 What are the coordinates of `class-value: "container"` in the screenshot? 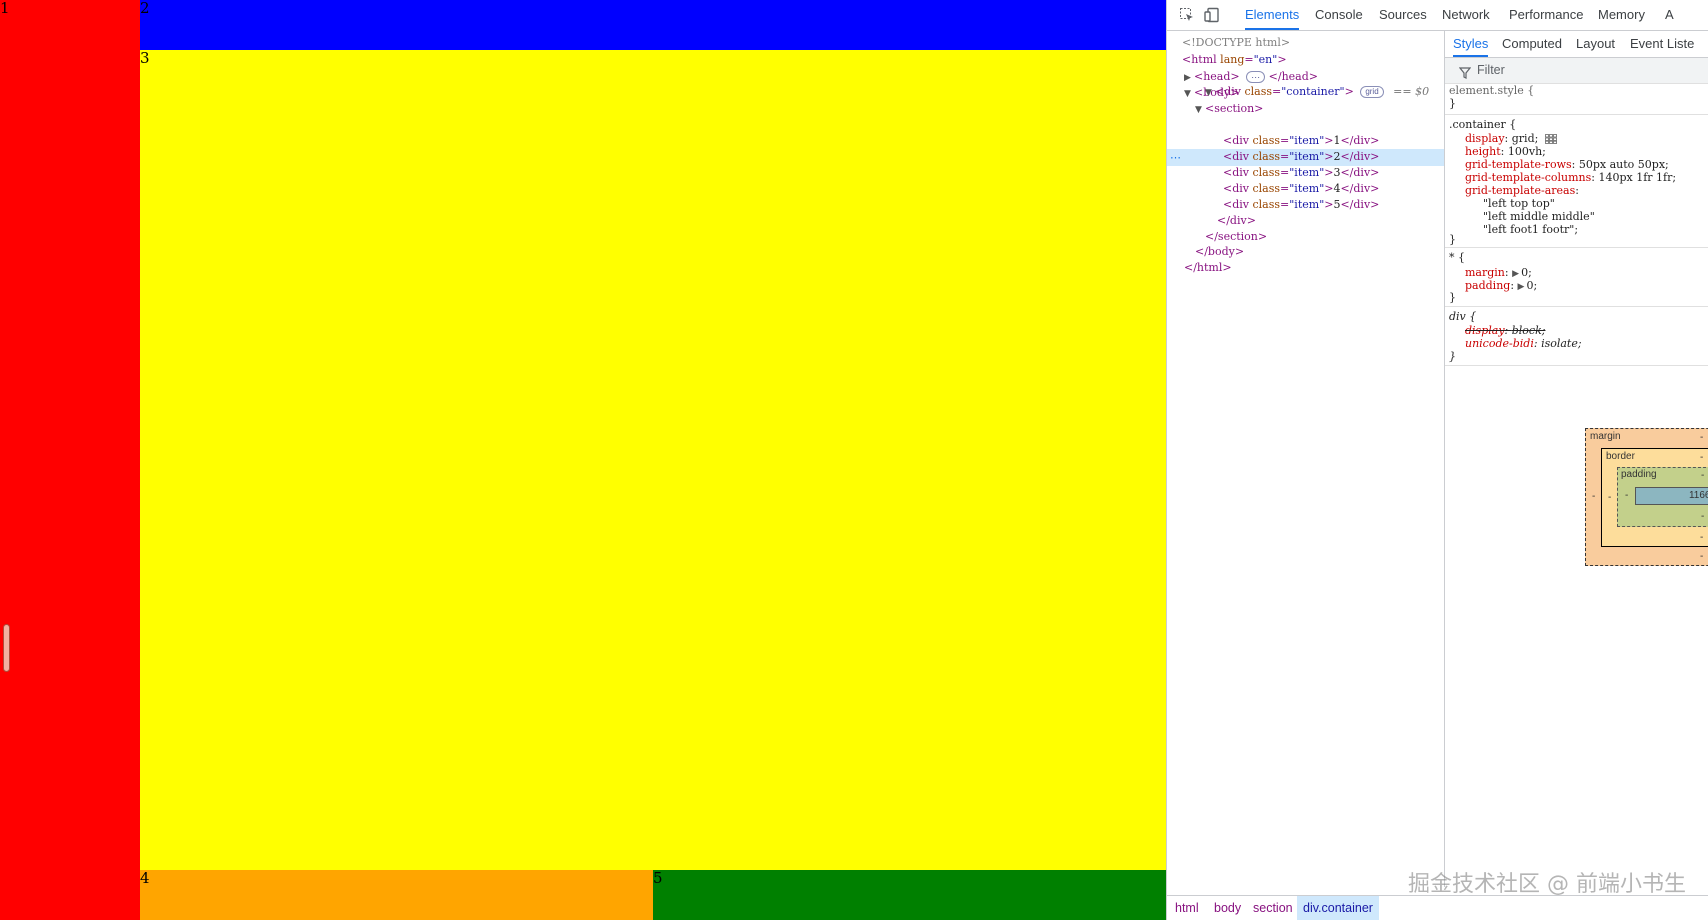 It's located at (1313, 91).